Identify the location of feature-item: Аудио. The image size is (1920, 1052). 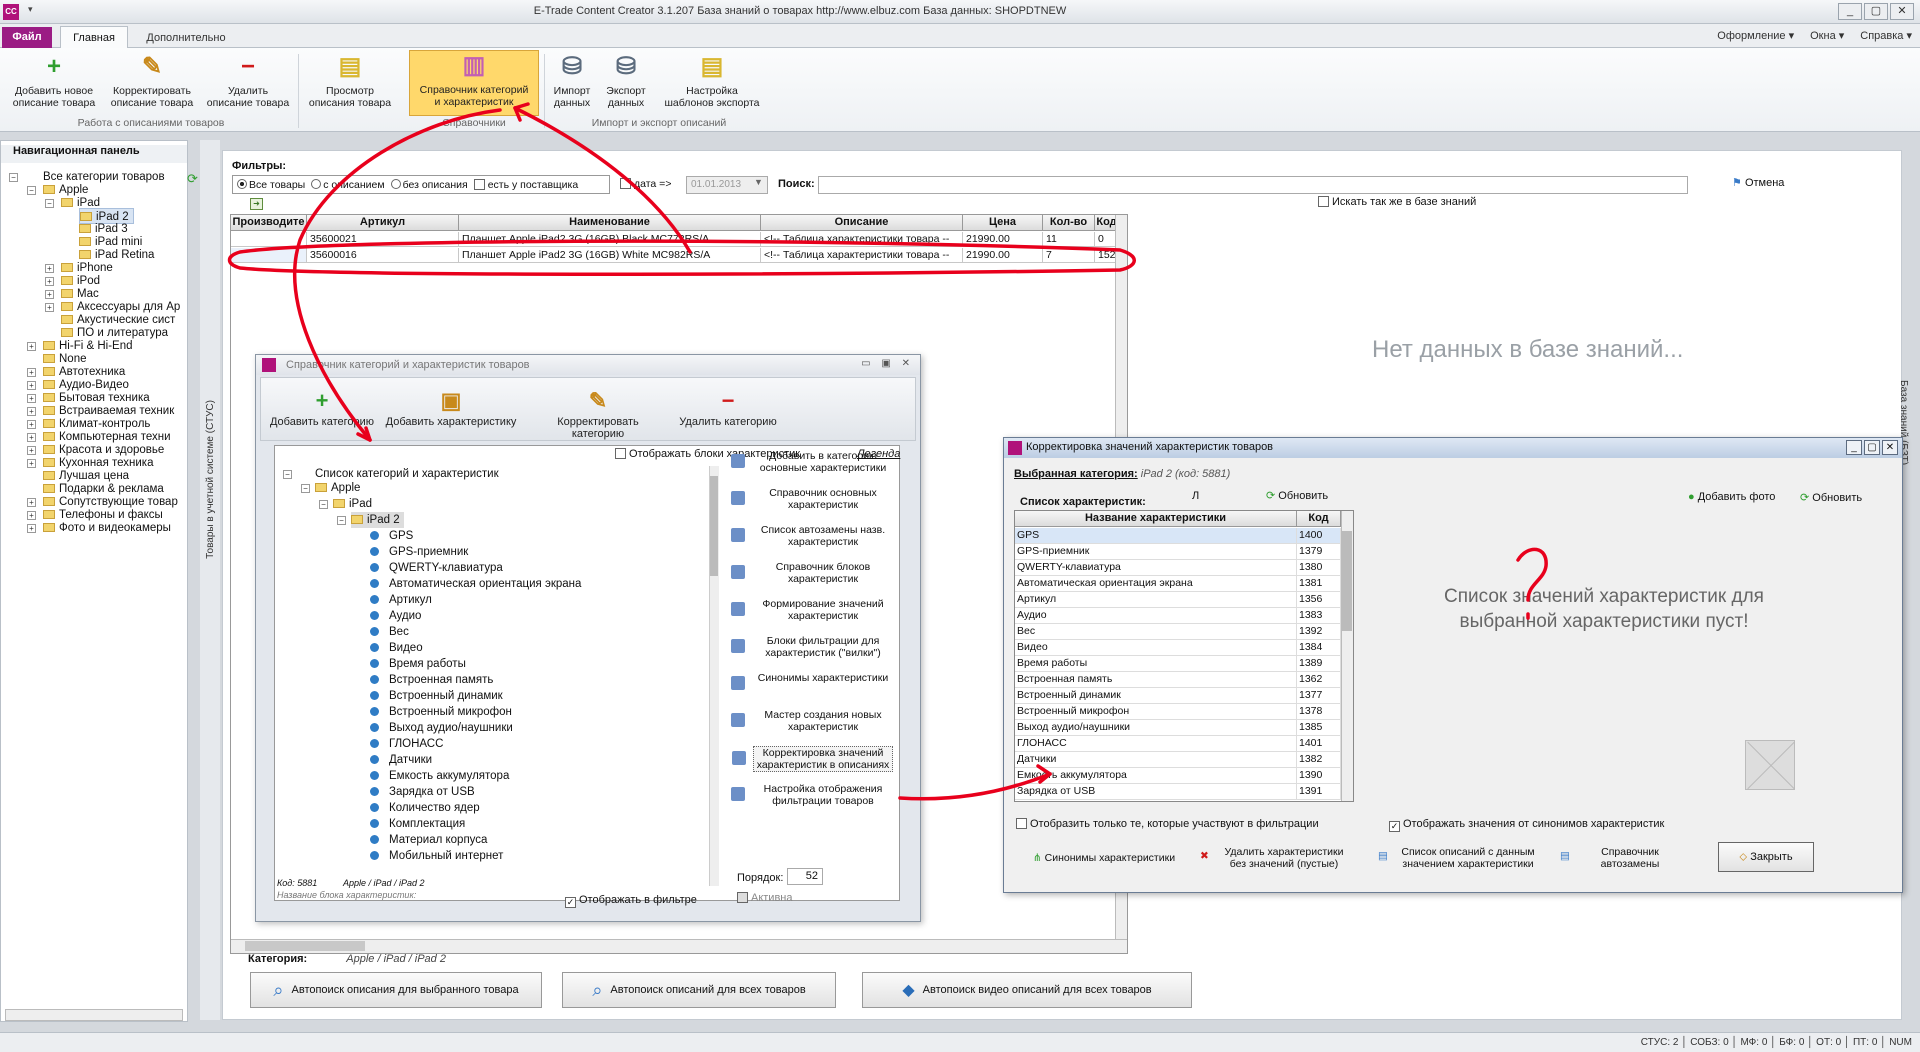
(395, 616).